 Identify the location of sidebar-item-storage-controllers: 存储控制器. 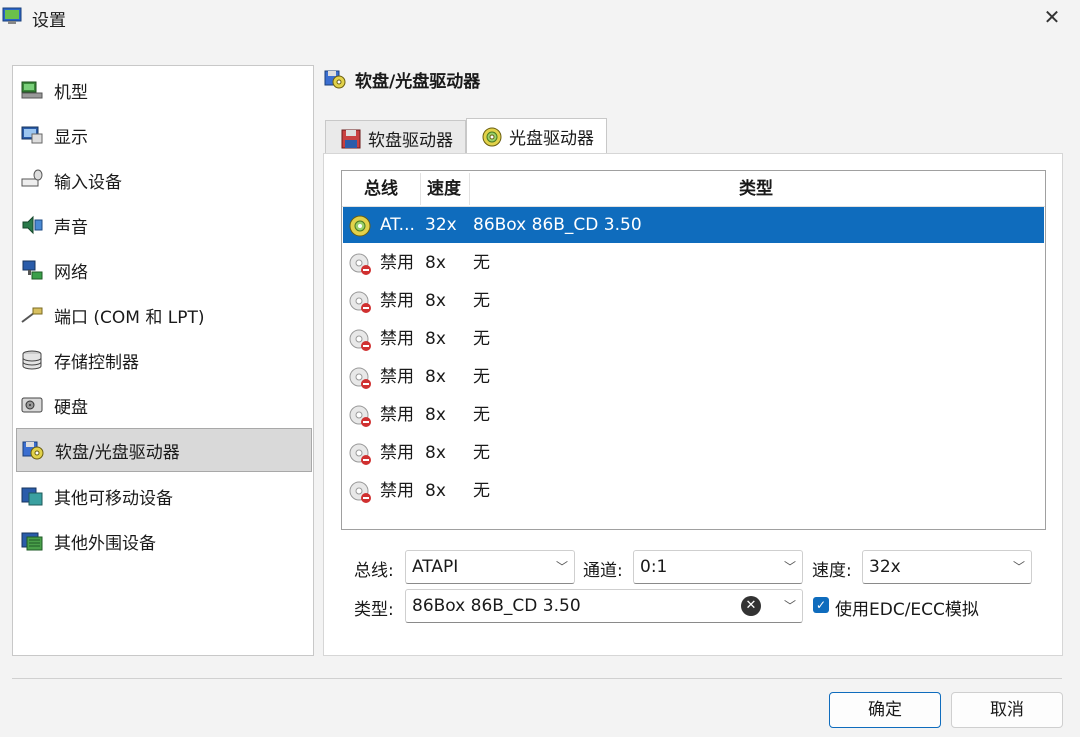
(164, 360).